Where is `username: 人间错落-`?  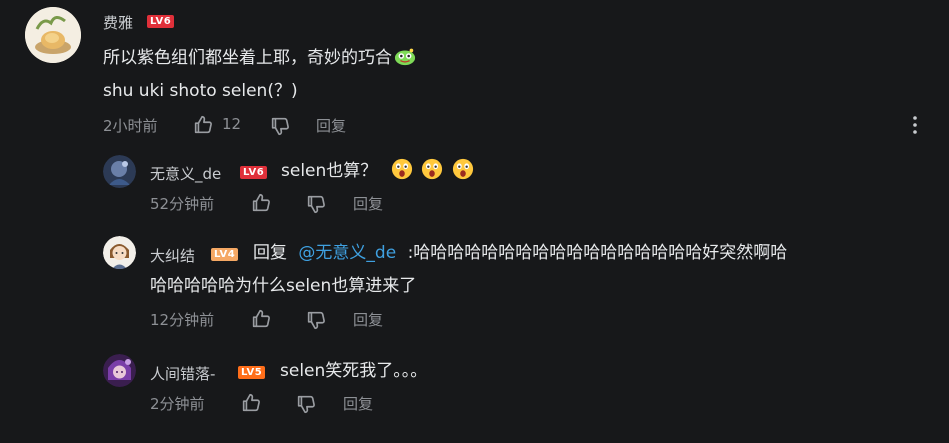
username: 人间错落- is located at coordinates (182, 373).